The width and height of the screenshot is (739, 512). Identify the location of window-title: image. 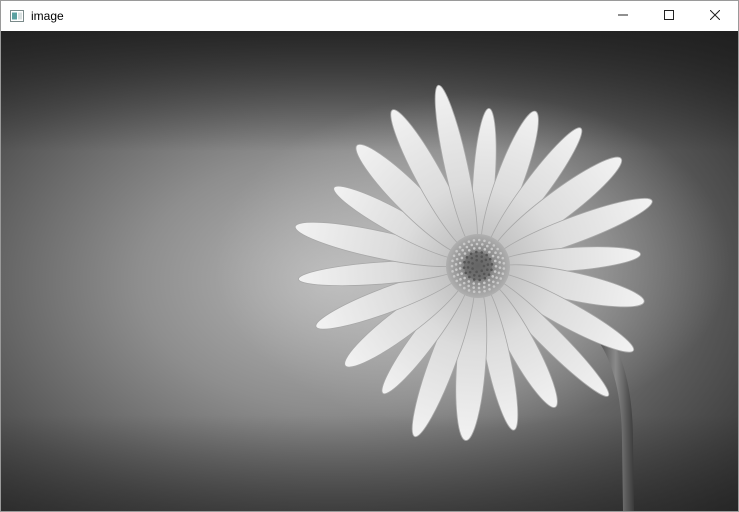
(47, 16).